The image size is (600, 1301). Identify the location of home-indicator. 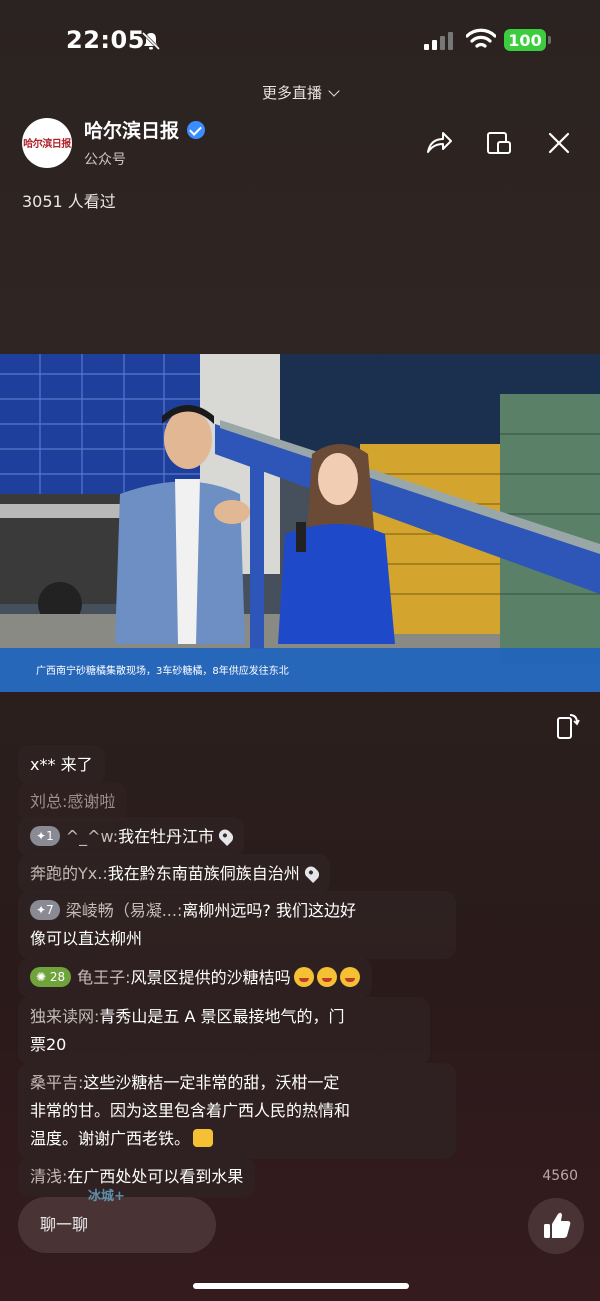
(301, 1286).